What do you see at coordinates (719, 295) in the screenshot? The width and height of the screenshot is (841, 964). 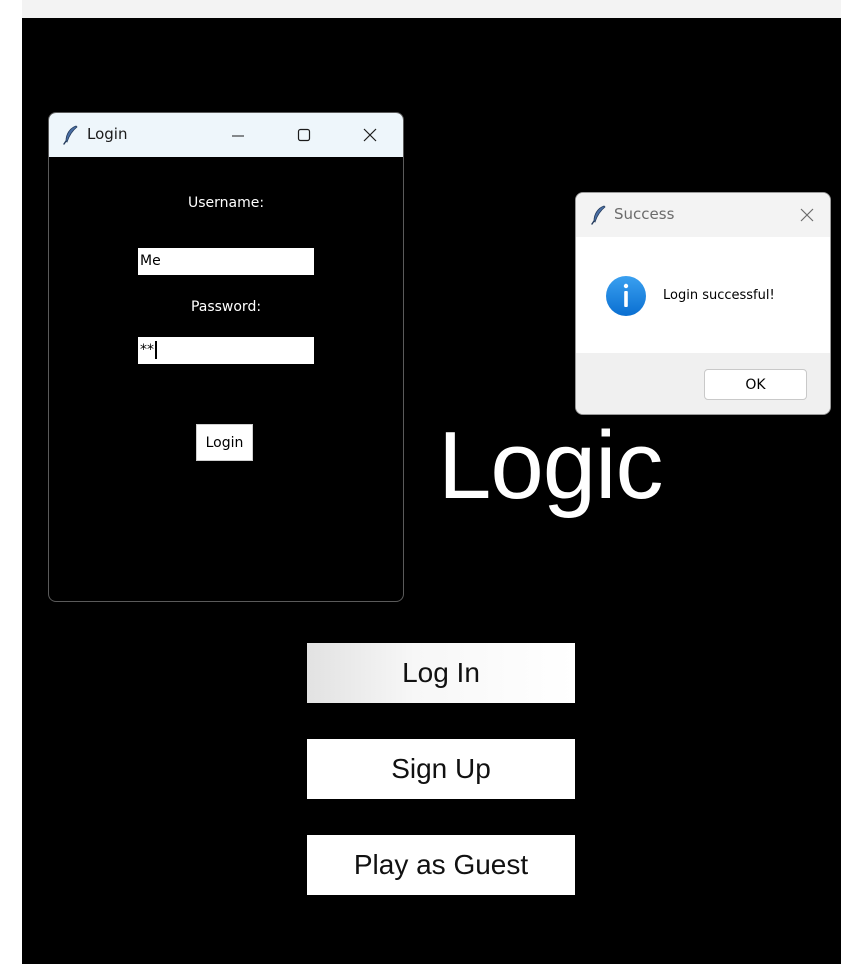 I see `success-message: Login successful!` at bounding box center [719, 295].